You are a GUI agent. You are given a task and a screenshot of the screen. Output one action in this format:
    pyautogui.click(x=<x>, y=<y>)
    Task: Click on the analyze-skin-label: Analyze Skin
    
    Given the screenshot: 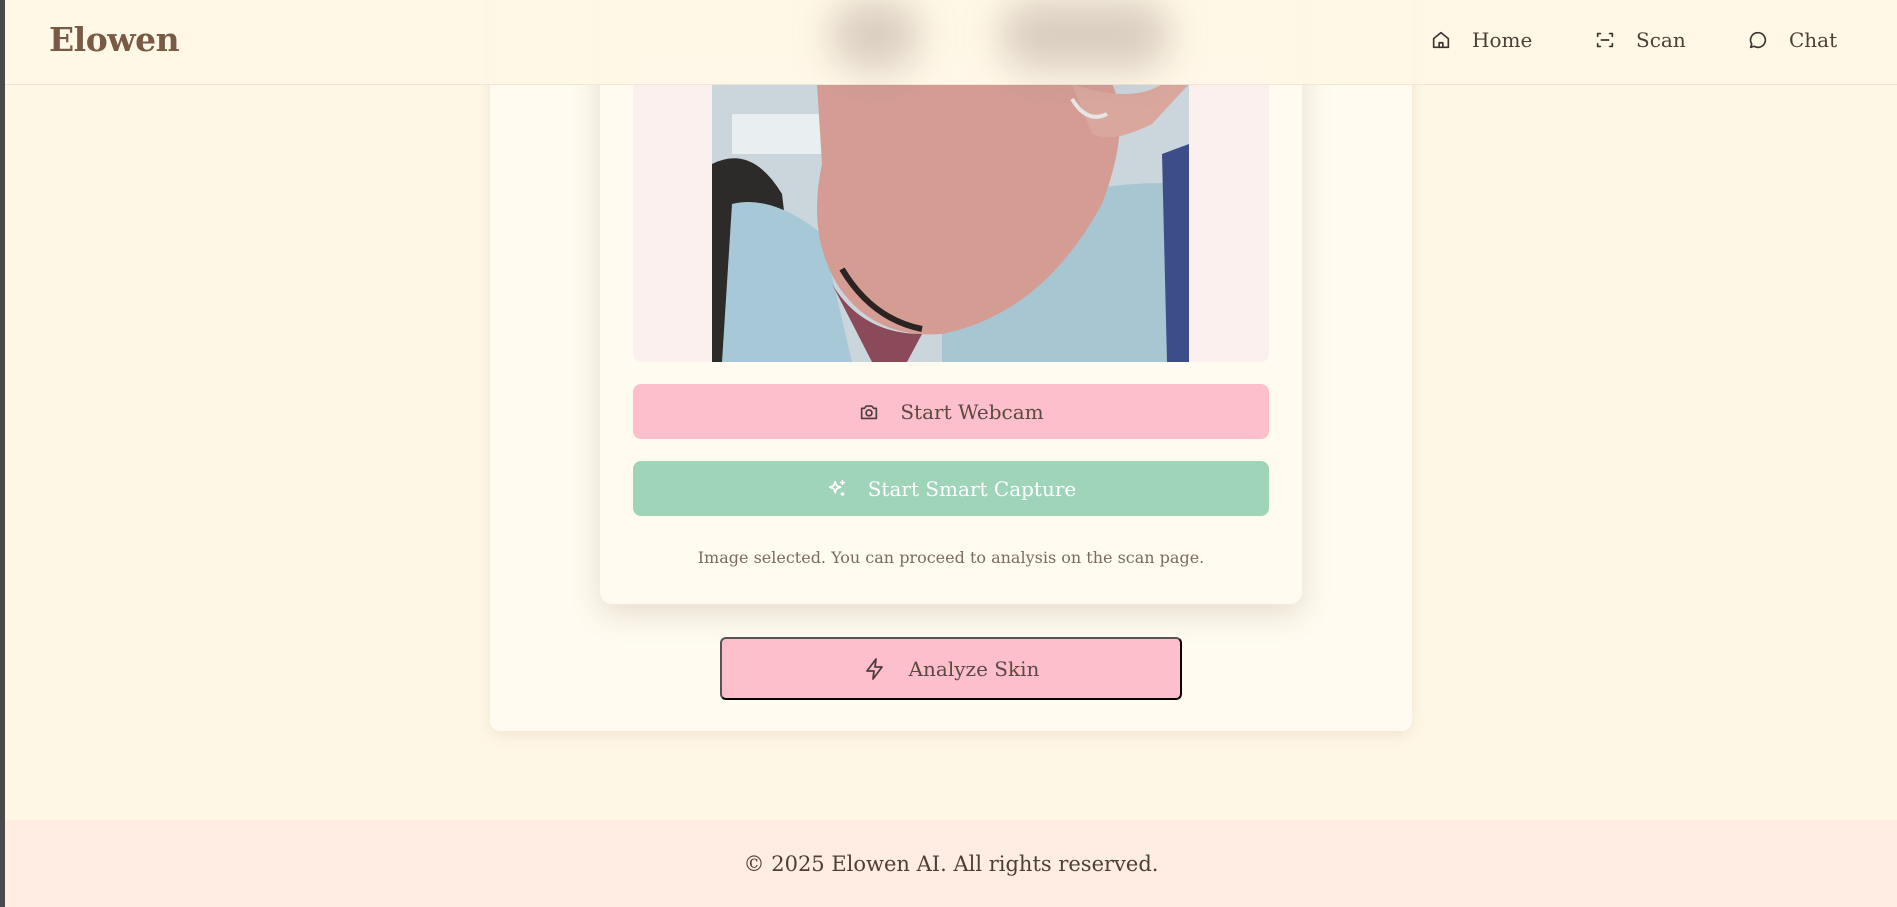 What is the action you would take?
    pyautogui.click(x=974, y=668)
    